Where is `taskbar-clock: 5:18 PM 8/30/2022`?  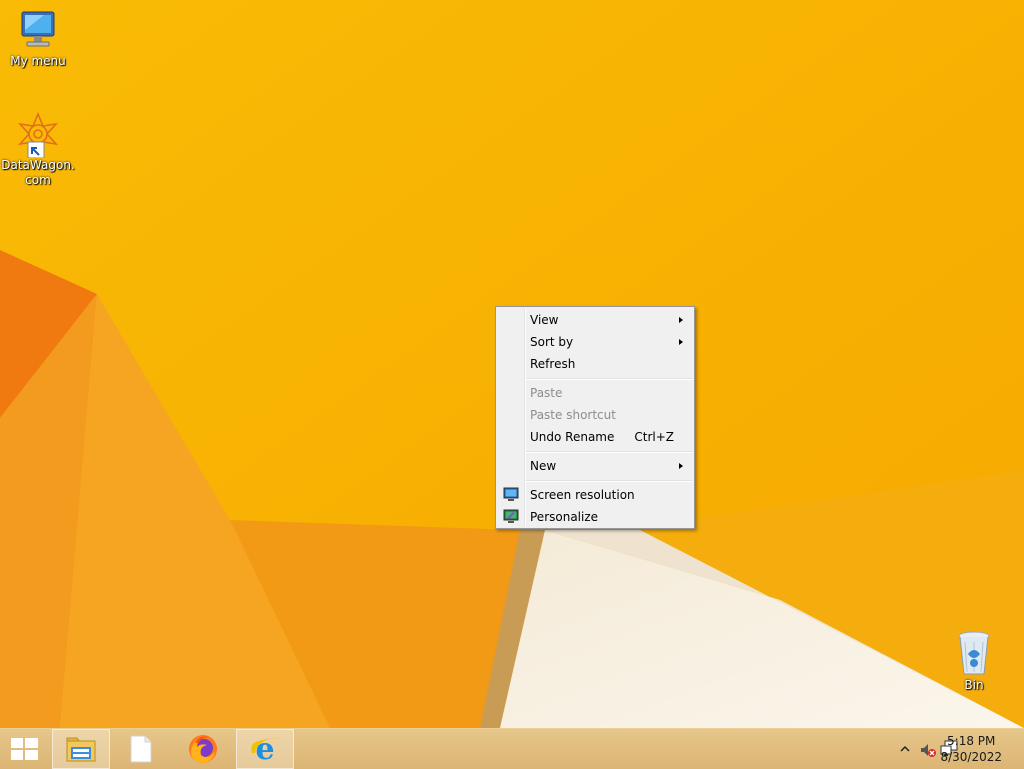 taskbar-clock: 5:18 PM 8/30/2022 is located at coordinates (971, 749).